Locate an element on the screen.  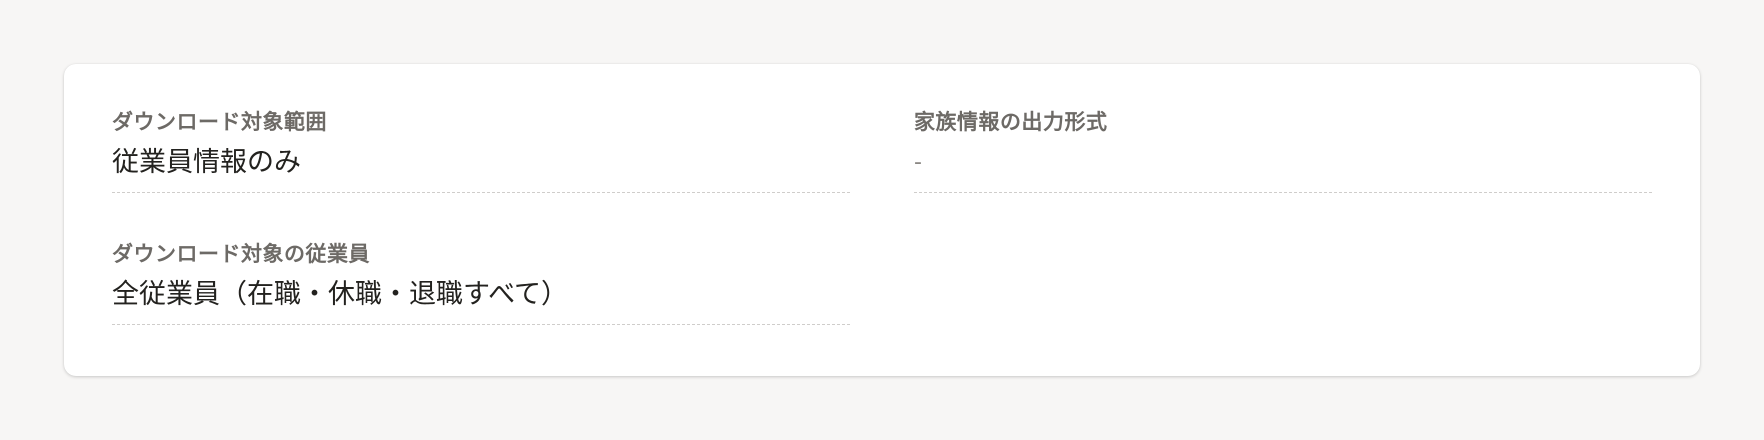
target-employees-value: 全従業員（在職・休職・退職すべて） is located at coordinates (340, 294).